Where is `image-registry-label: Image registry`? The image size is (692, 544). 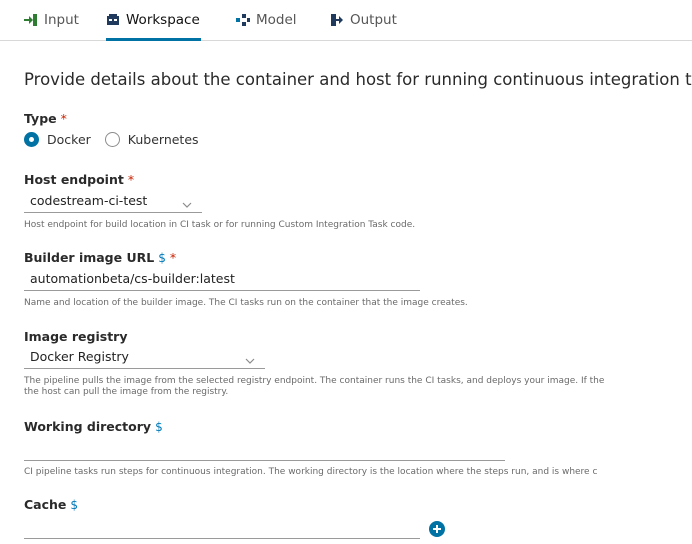
image-registry-label: Image registry is located at coordinates (76, 336).